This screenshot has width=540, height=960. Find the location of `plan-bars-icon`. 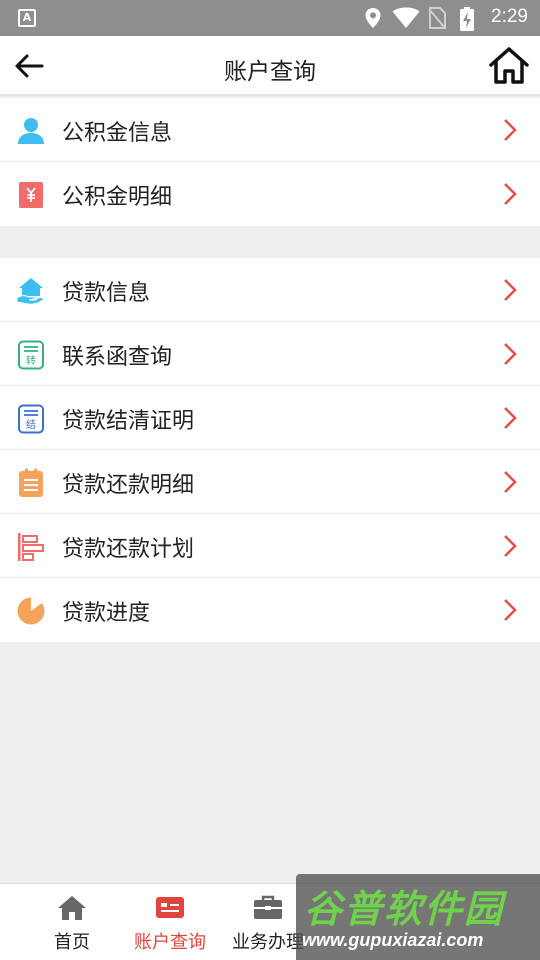

plan-bars-icon is located at coordinates (31, 547).